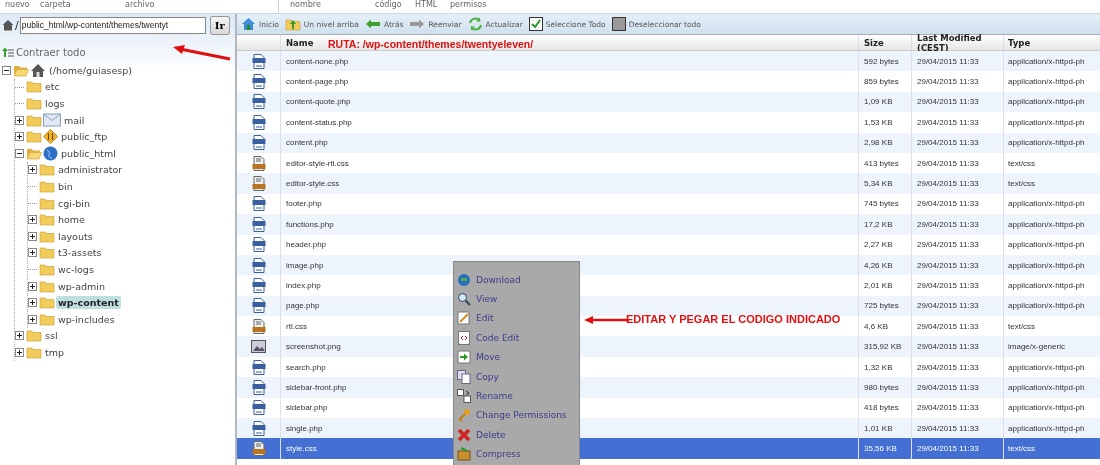  What do you see at coordinates (80, 253) in the screenshot?
I see `folder-item: t3-assets` at bounding box center [80, 253].